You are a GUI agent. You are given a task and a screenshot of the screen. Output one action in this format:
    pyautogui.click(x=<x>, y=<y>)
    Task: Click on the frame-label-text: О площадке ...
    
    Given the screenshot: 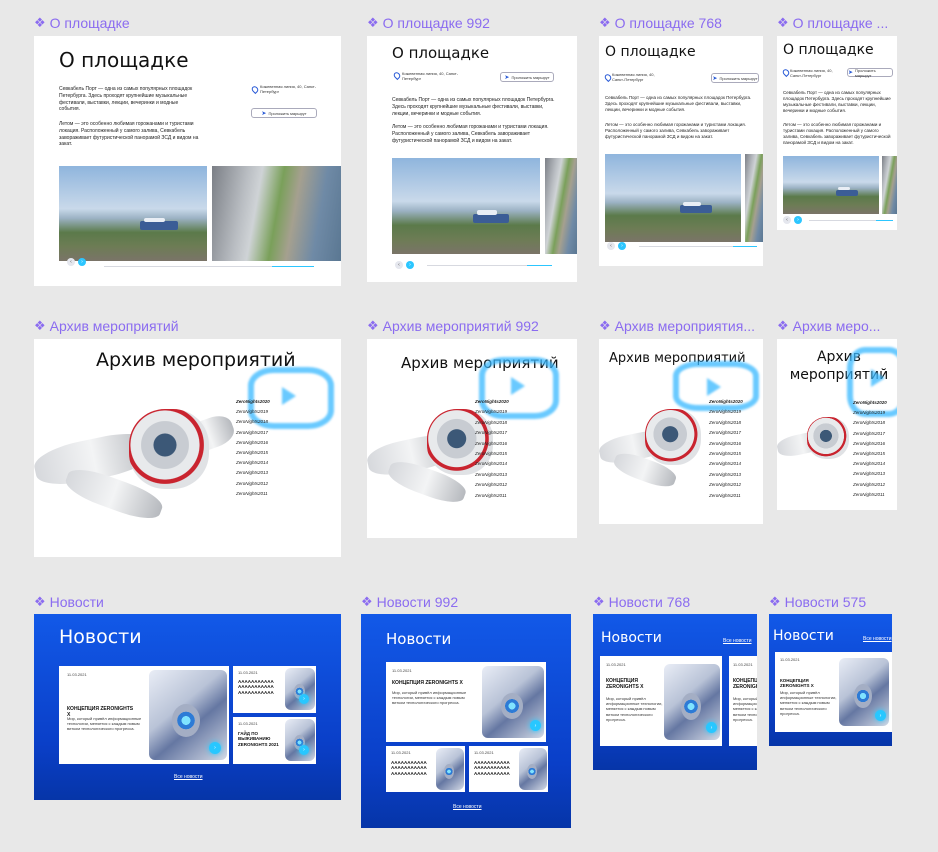 What is the action you would take?
    pyautogui.click(x=840, y=23)
    